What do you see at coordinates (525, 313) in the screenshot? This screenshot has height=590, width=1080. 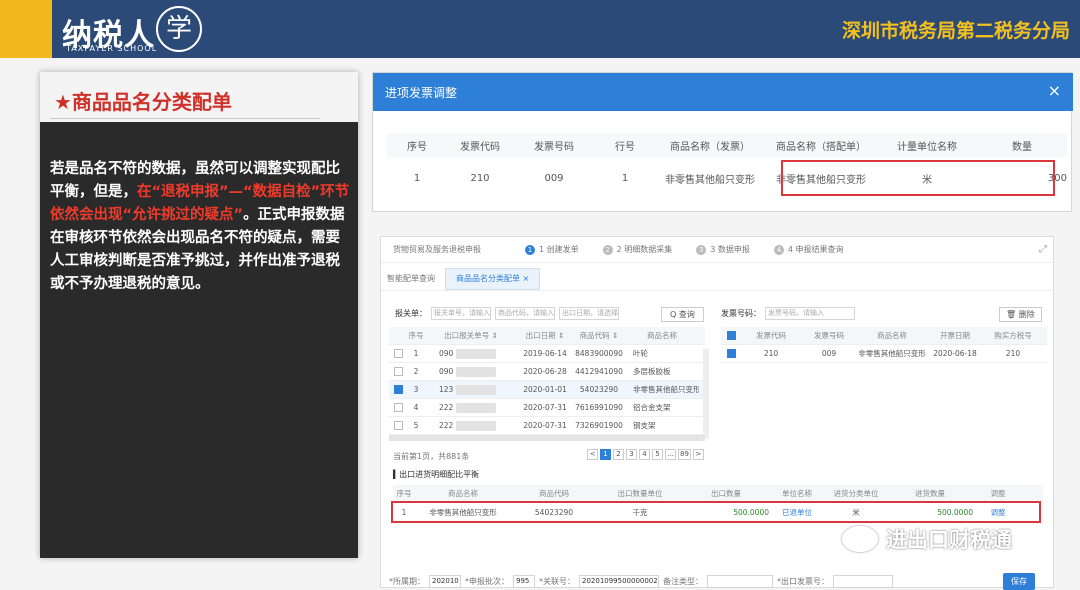 I see `product-code-input: 商品代码，请输入` at bounding box center [525, 313].